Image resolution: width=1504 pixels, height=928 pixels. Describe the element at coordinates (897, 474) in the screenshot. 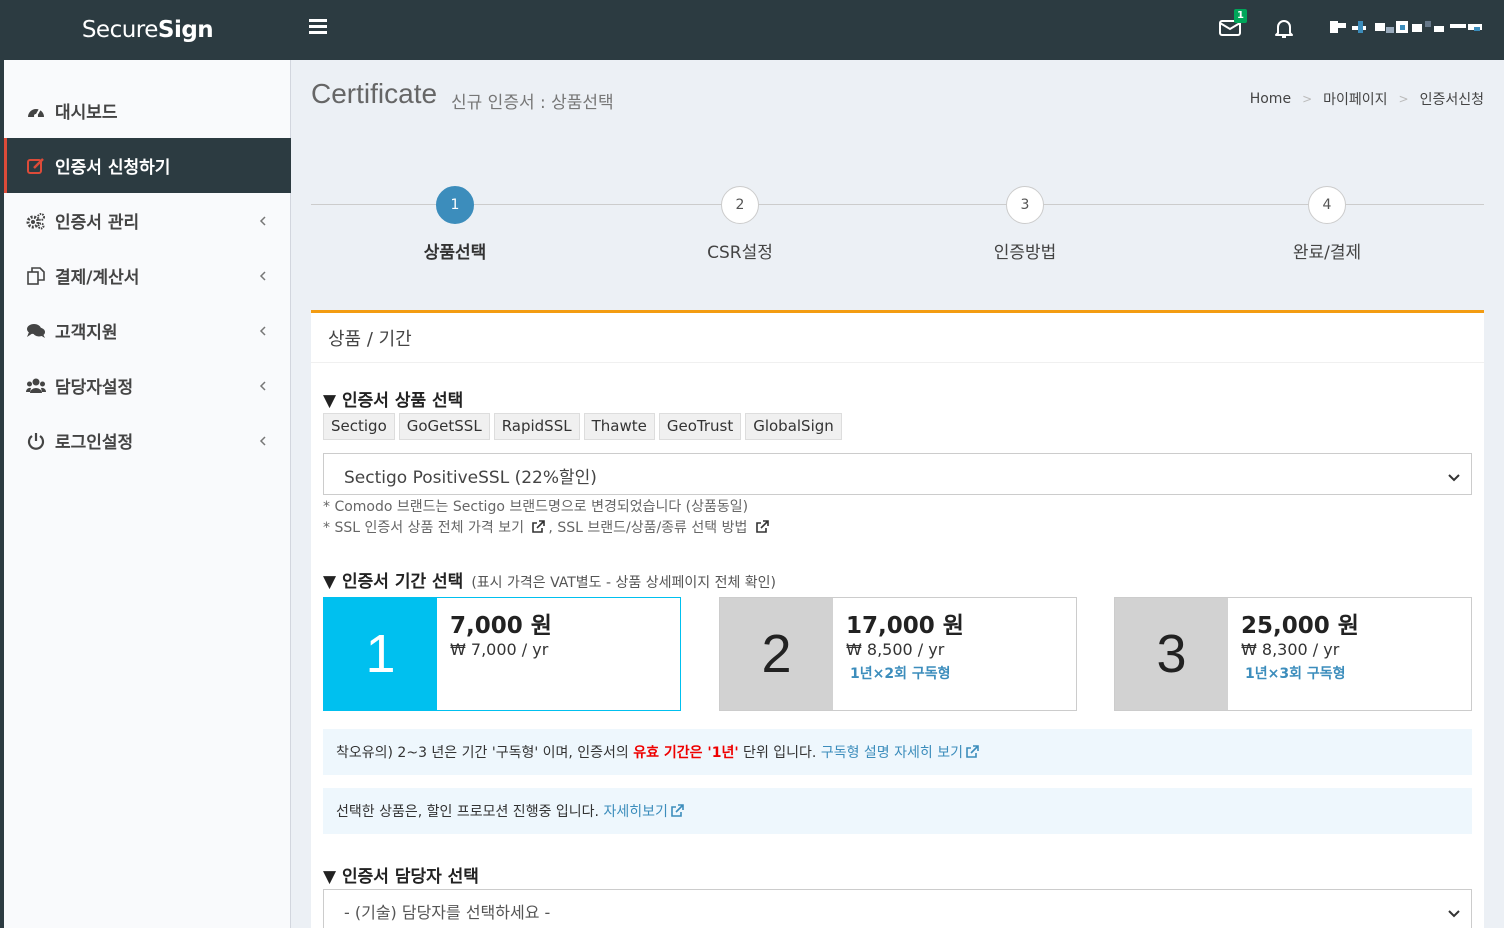

I see `product-select: Sectigo PositiveSSL (22%할인)` at that location.